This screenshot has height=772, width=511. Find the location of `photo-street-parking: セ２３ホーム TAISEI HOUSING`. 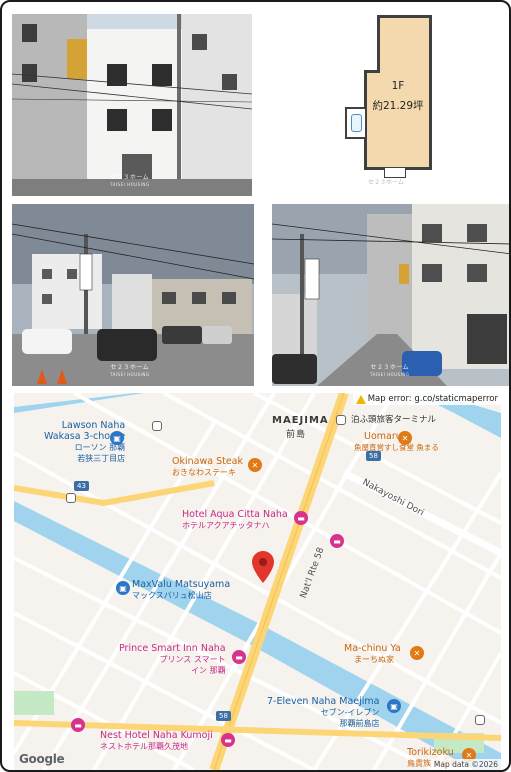

photo-street-parking: セ２３ホーム TAISEI HOUSING is located at coordinates (133, 295).